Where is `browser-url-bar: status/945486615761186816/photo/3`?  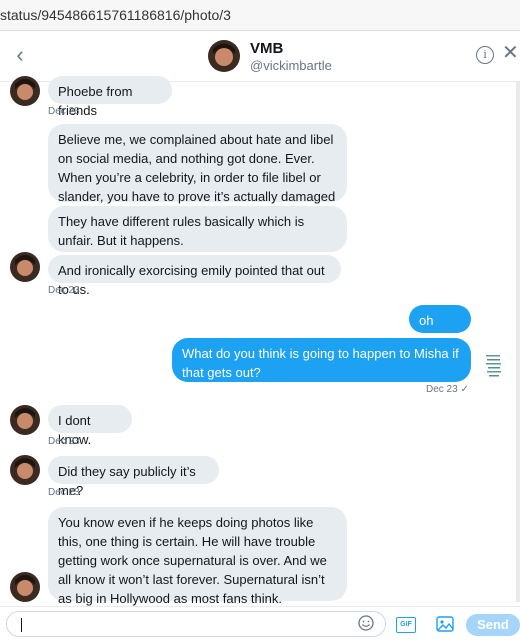
browser-url-bar: status/945486615761186816/photo/3 is located at coordinates (260, 15).